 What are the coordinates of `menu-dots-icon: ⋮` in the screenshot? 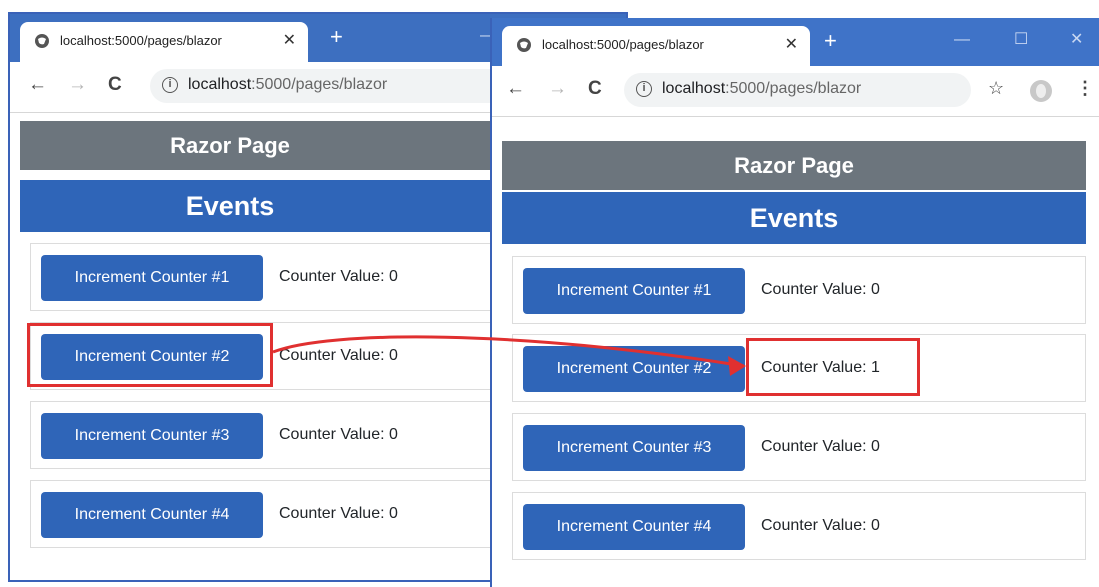 It's located at (1085, 88).